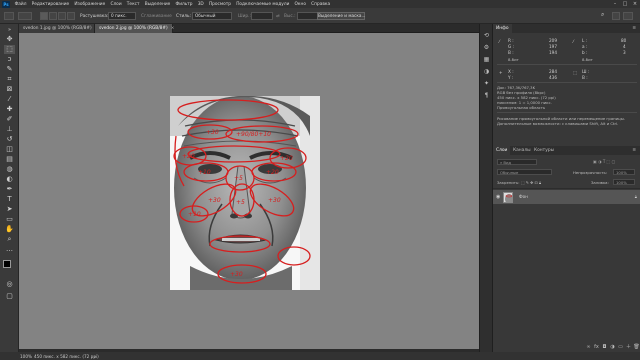 The image size is (640, 360). Describe the element at coordinates (588, 347) in the screenshot. I see `link-layers-icon: ∞` at that location.